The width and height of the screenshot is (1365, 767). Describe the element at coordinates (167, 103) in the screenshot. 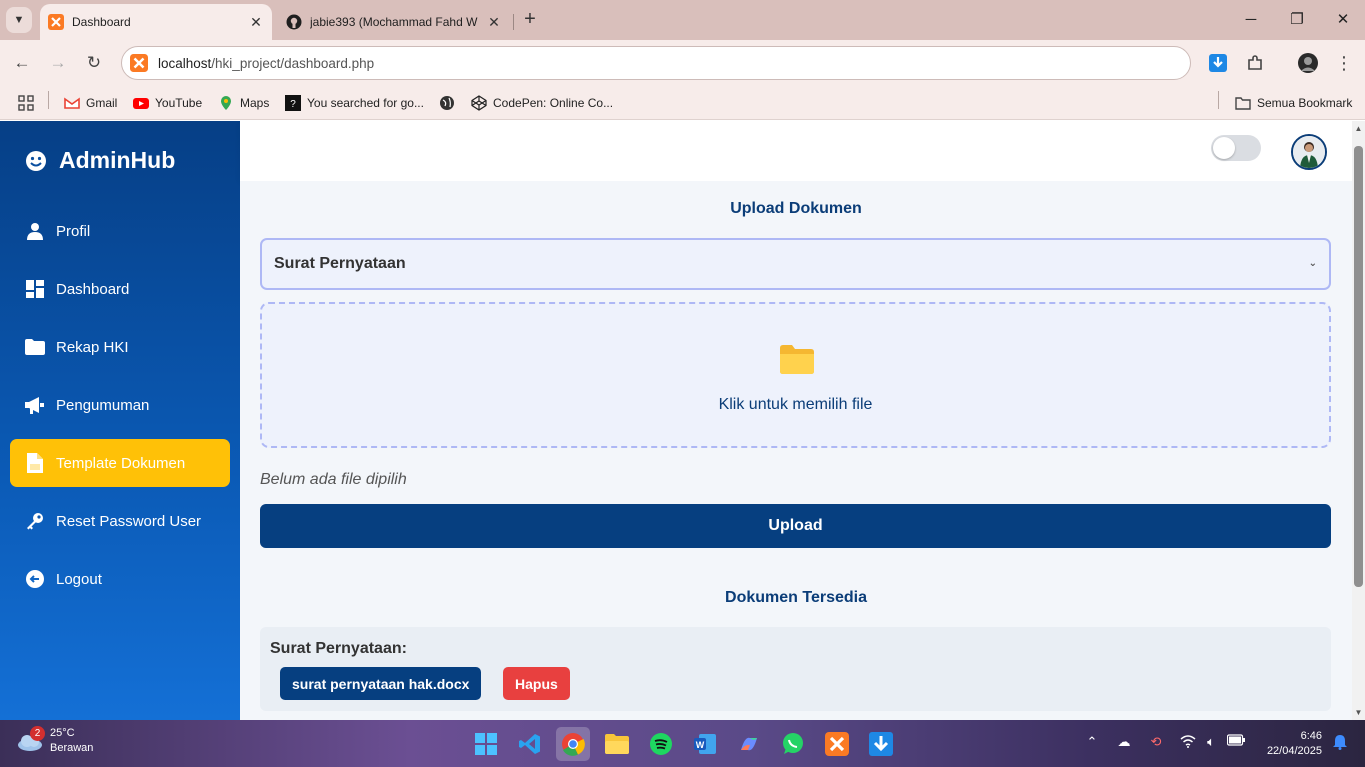

I see `bookmark-youtube: YouTube` at that location.